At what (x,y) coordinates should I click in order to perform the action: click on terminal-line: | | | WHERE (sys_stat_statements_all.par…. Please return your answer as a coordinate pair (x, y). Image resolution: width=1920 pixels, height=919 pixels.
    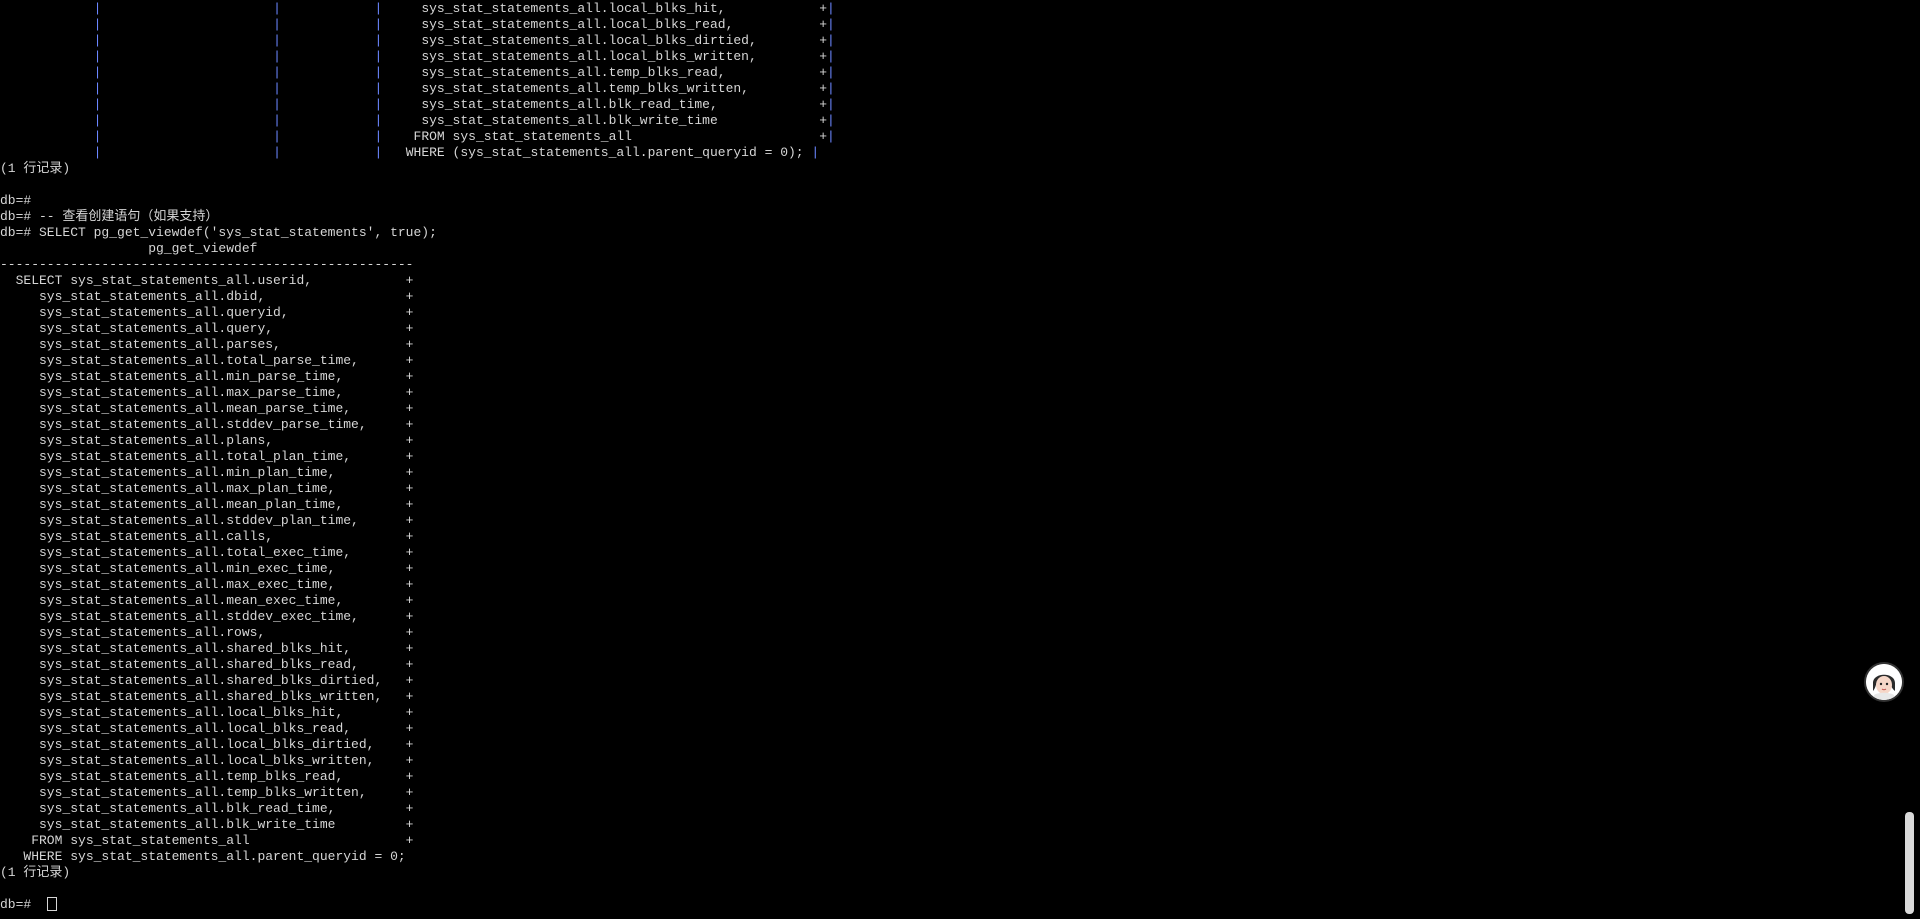
    Looking at the image, I should click on (456, 152).